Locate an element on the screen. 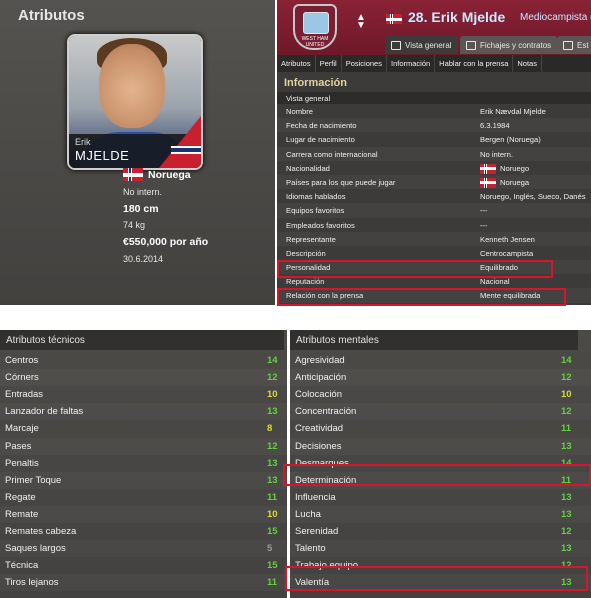 The width and height of the screenshot is (591, 598). info-row: Carrera como internacional No intern. is located at coordinates (434, 153).